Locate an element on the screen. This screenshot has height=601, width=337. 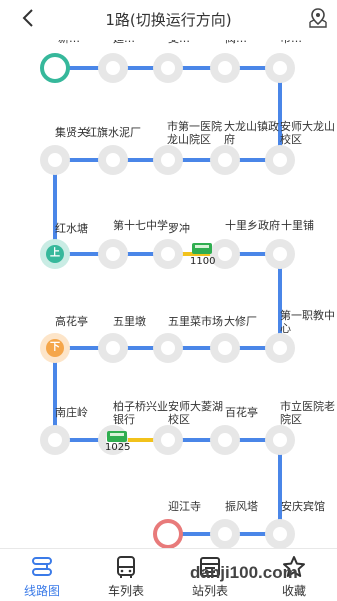
station-label: 红水塘 is located at coordinates (71, 228).